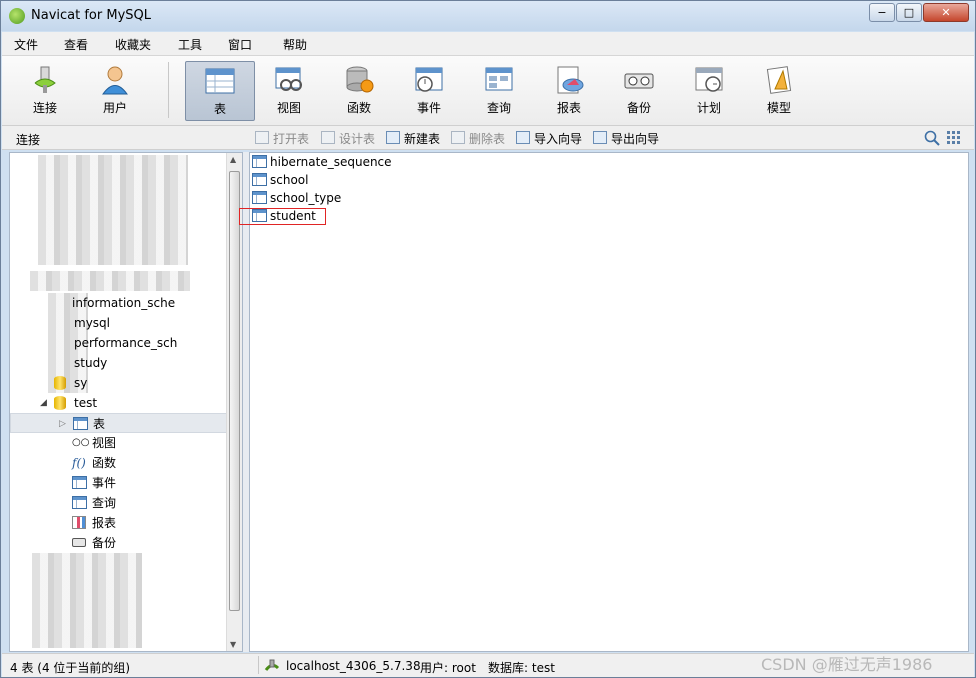  Describe the element at coordinates (133, 44) in the screenshot. I see `menu-favorites: 收藏夹` at that location.